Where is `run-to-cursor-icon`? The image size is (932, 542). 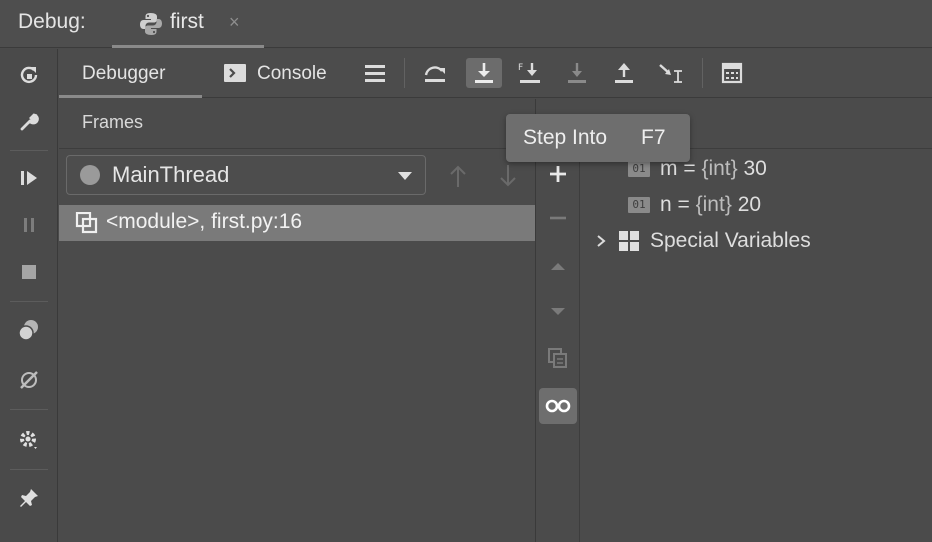
run-to-cursor-icon is located at coordinates (671, 73).